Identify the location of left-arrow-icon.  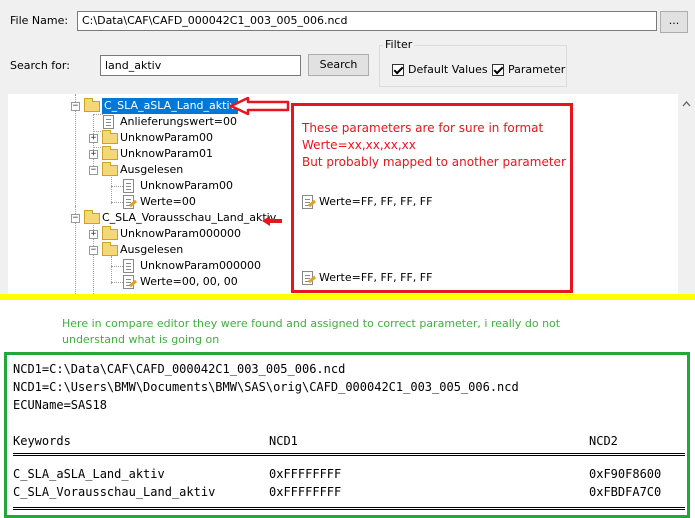
(259, 106).